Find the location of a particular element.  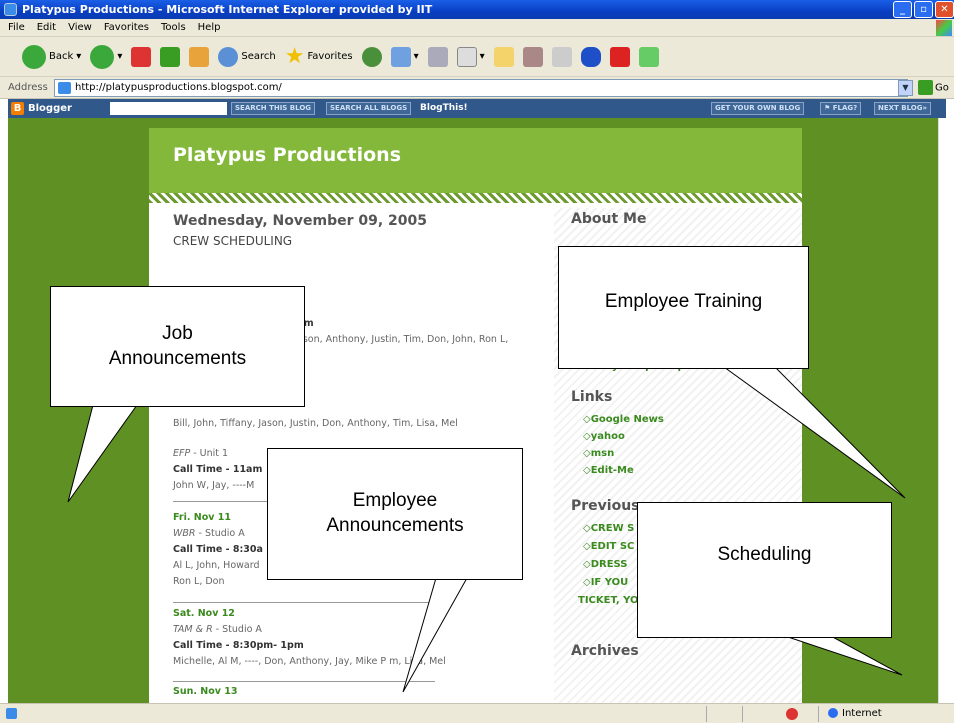

employee-announcements-callout: Employee Announcements is located at coordinates (395, 514).